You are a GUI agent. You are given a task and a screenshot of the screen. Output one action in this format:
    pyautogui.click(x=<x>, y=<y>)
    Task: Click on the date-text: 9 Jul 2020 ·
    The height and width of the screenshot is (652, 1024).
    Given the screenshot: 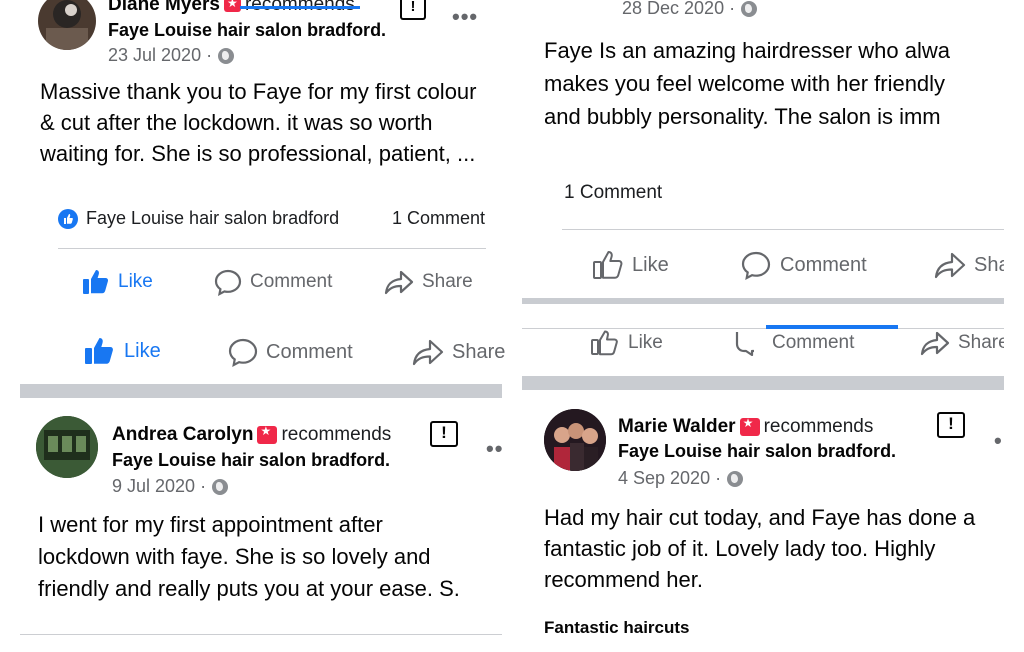 What is the action you would take?
    pyautogui.click(x=159, y=486)
    